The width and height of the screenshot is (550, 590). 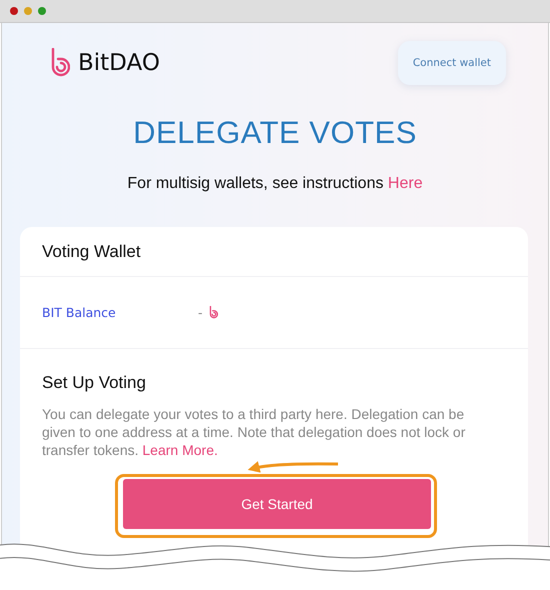 I want to click on here-link: Here, so click(x=405, y=183).